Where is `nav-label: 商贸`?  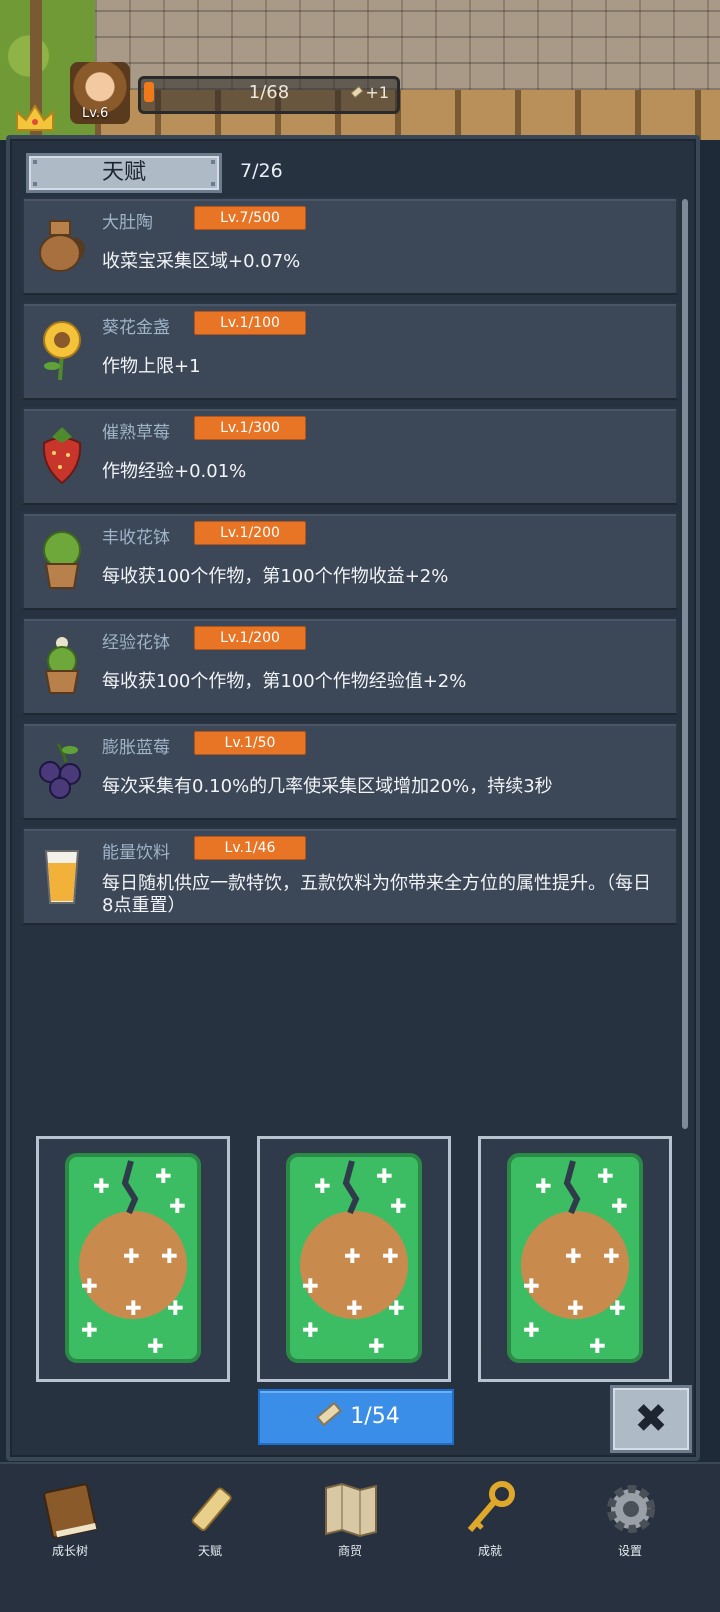
nav-label: 商贸 is located at coordinates (349, 1551).